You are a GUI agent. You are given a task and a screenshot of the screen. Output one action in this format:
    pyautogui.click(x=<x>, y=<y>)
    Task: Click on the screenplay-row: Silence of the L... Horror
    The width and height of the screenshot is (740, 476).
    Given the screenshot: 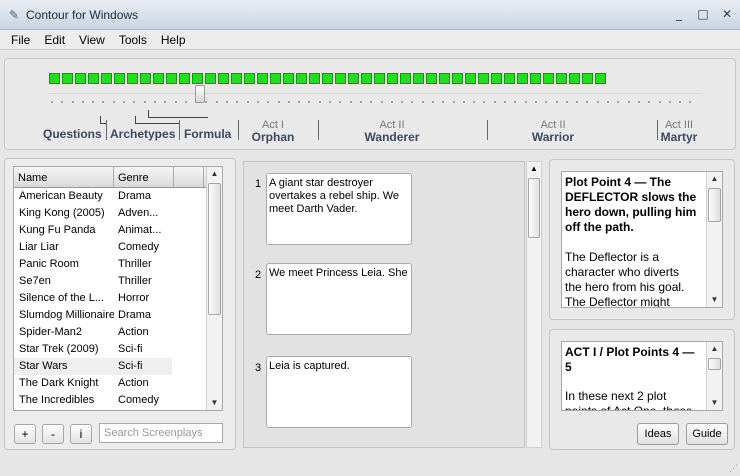 What is the action you would take?
    pyautogui.click(x=118, y=298)
    